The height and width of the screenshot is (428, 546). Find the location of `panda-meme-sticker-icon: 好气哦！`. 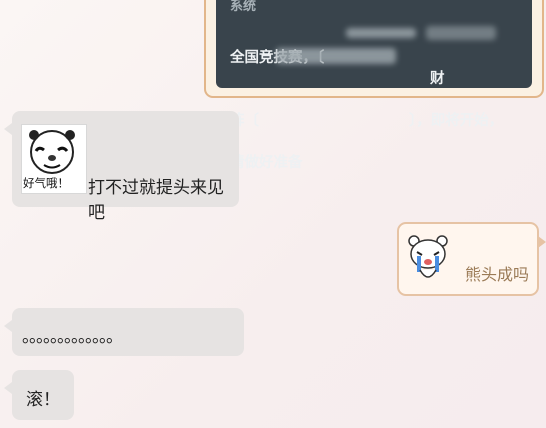

panda-meme-sticker-icon: 好气哦！ is located at coordinates (54, 159).